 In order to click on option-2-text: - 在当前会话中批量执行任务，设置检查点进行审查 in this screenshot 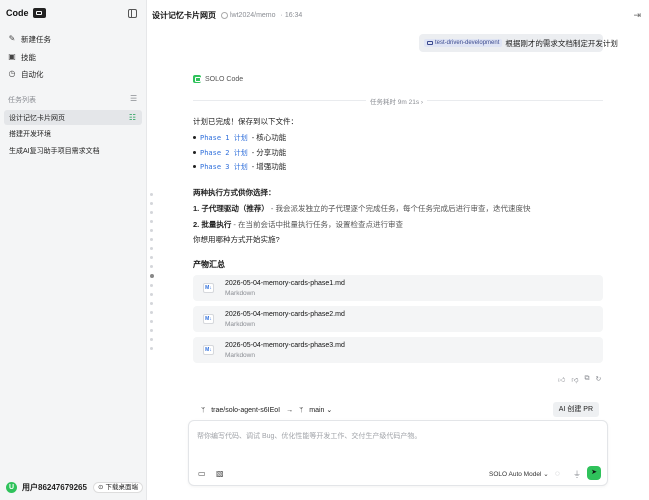, I will do `click(317, 224)`.